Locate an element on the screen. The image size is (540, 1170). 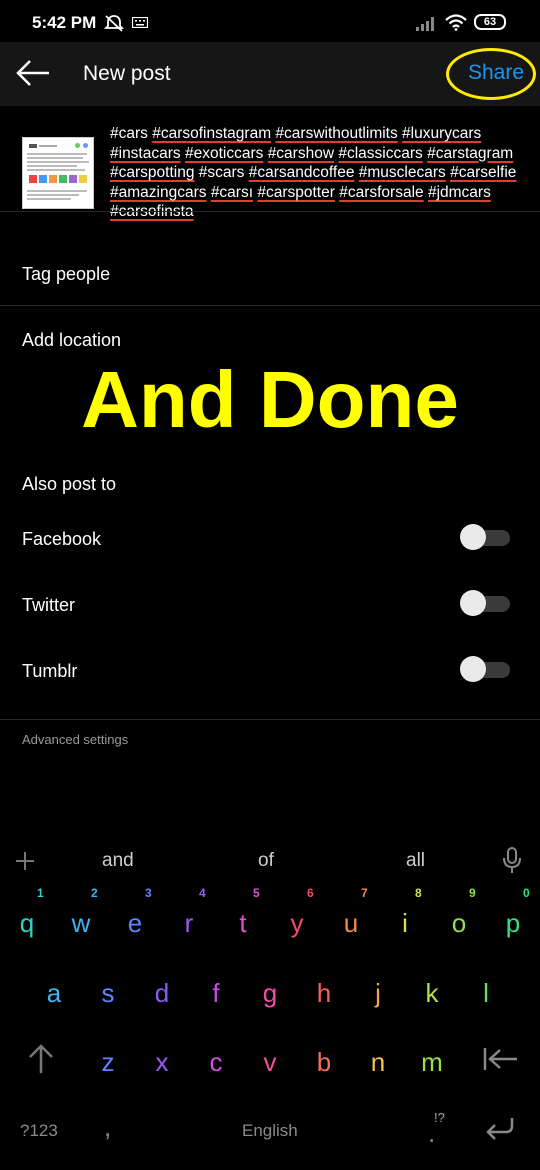
wifi-icon is located at coordinates (456, 22).